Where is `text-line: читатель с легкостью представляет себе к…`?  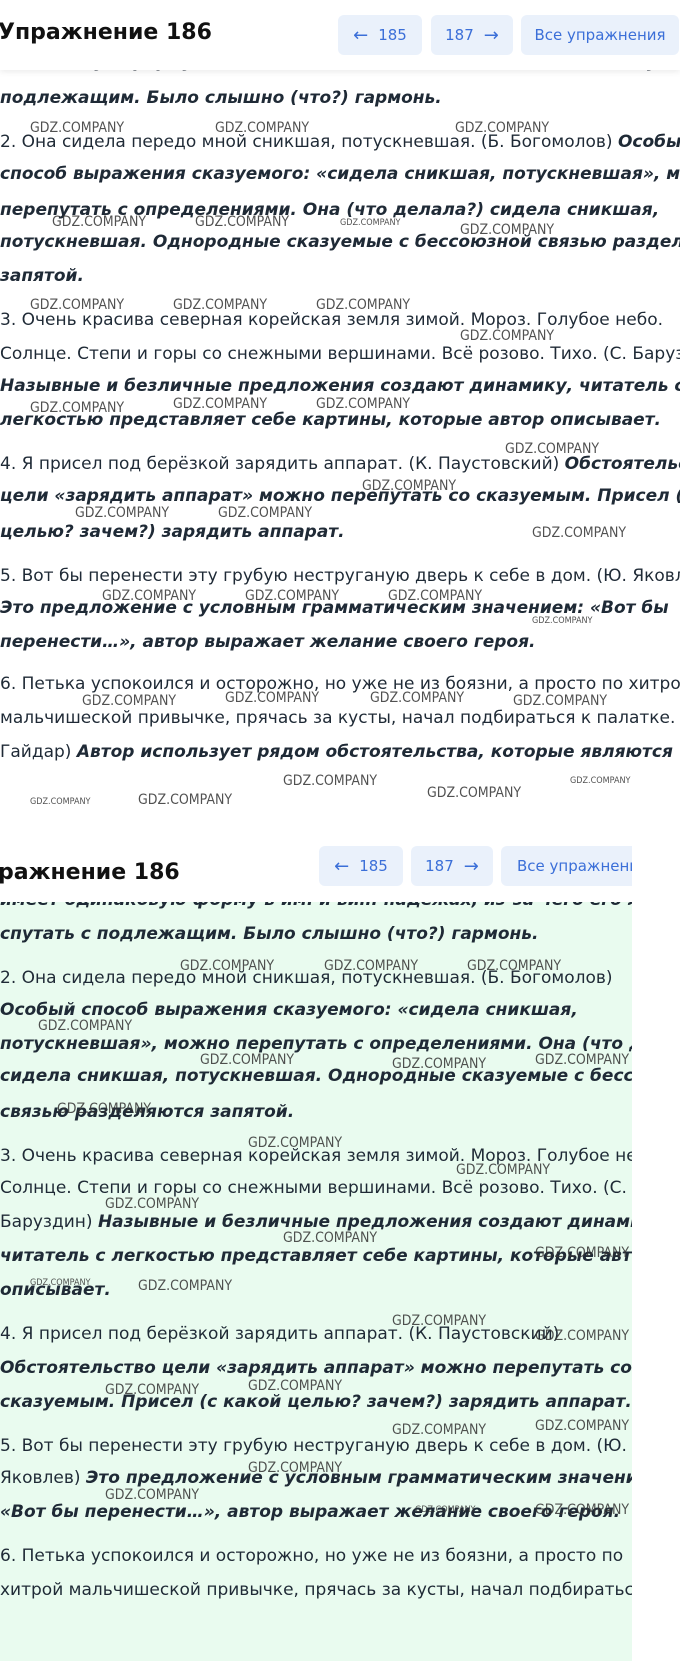 text-line: читатель с легкостью представляет себе к… is located at coordinates (316, 1256).